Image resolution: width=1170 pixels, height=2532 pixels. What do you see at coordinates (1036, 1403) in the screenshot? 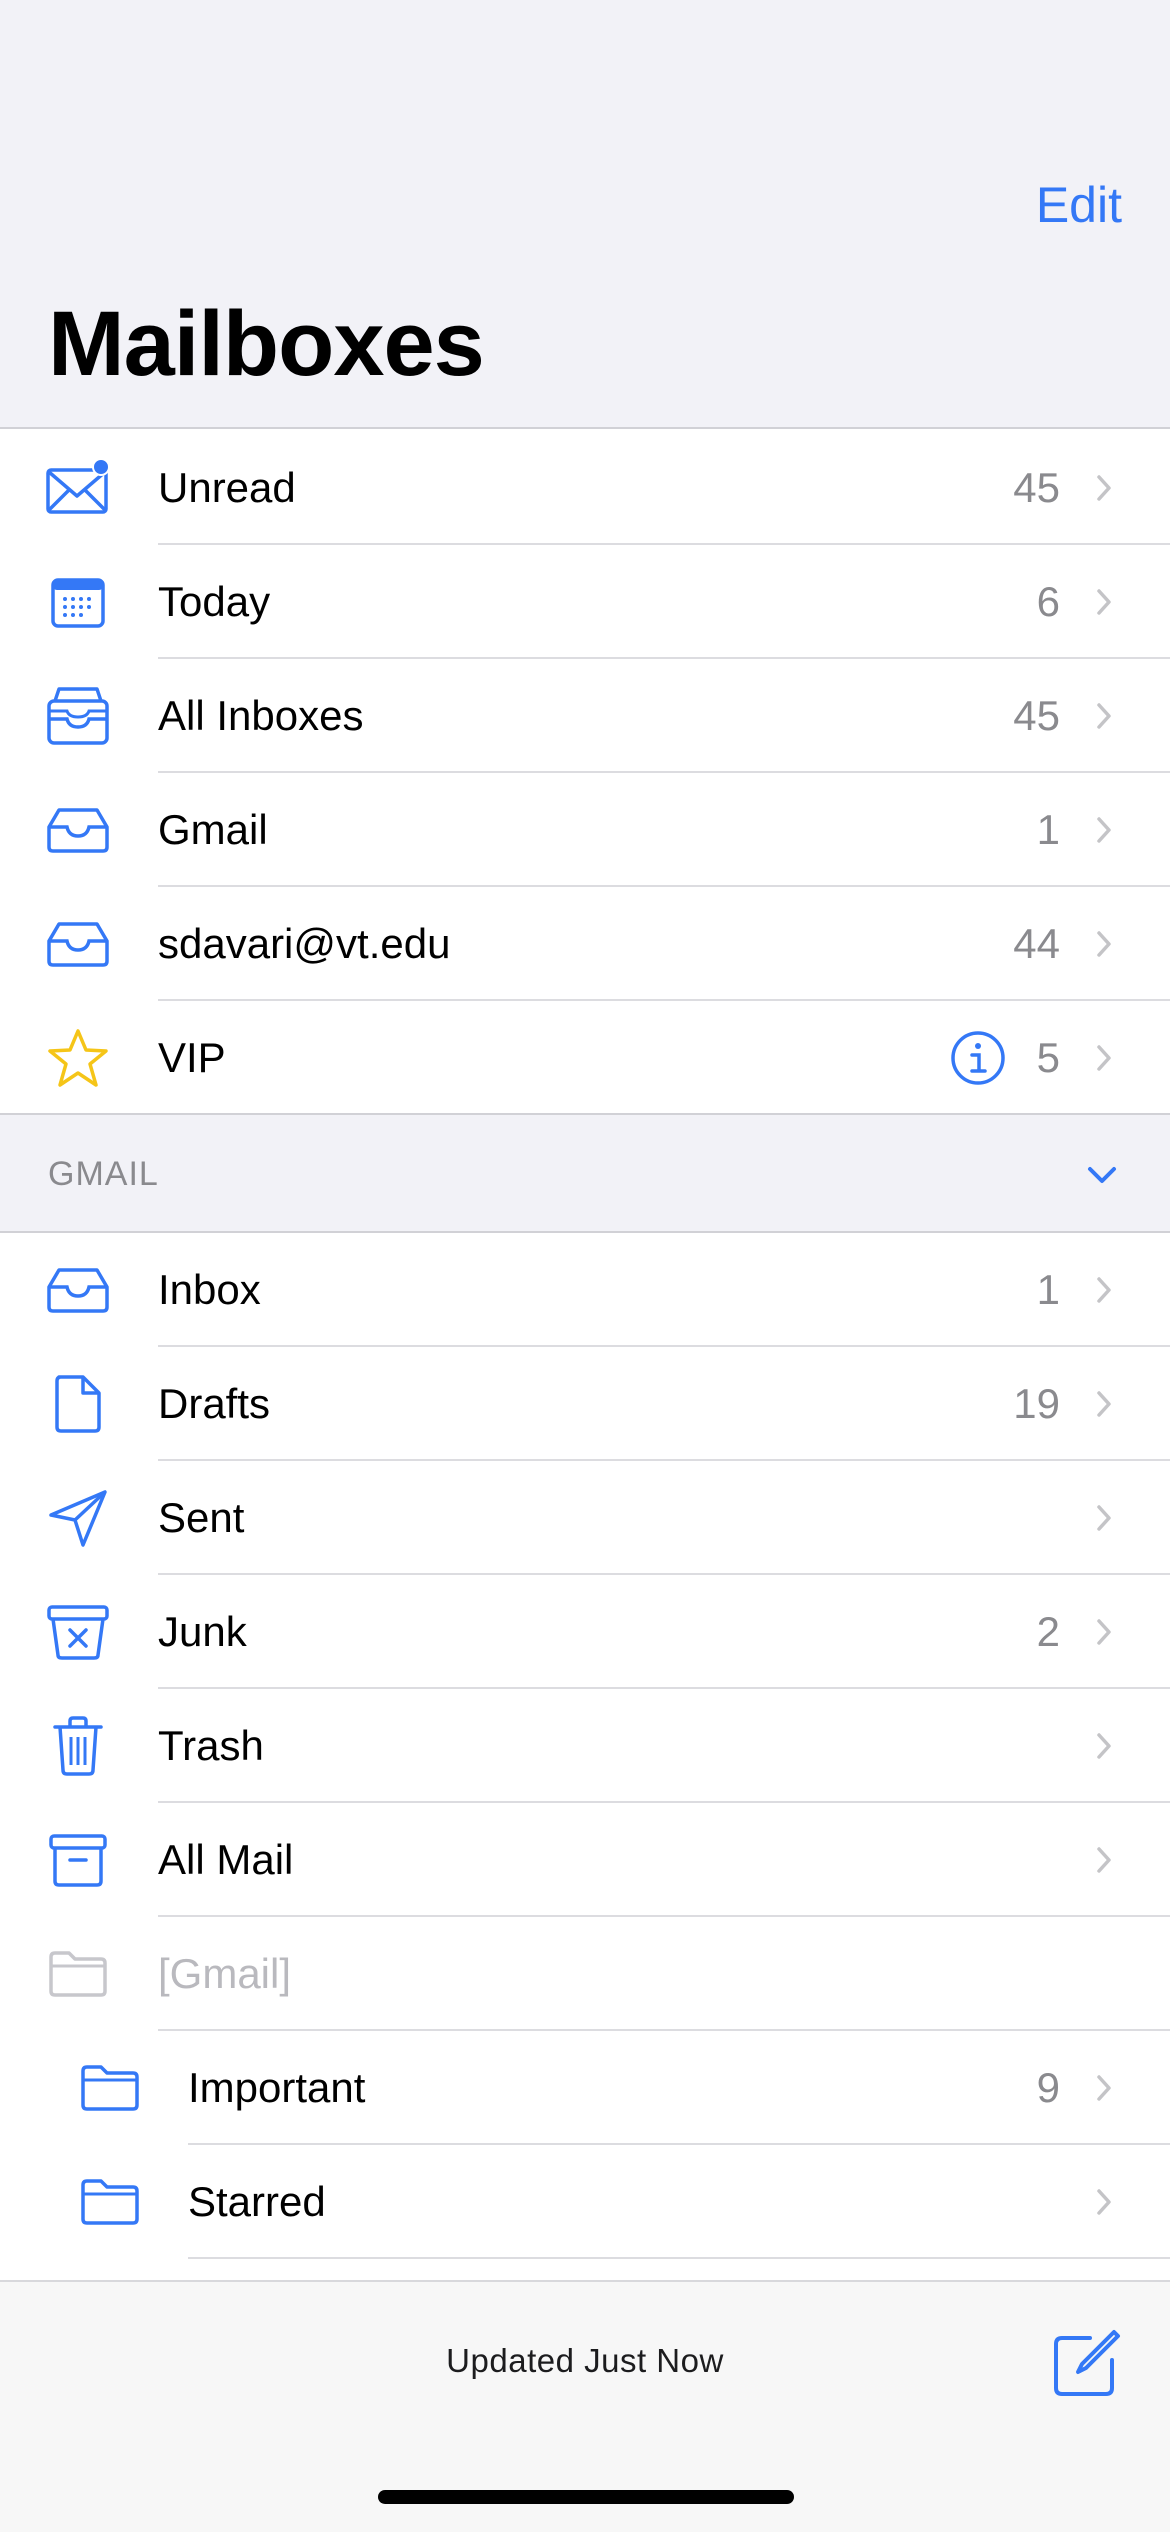
I see `folder-count: 19` at bounding box center [1036, 1403].